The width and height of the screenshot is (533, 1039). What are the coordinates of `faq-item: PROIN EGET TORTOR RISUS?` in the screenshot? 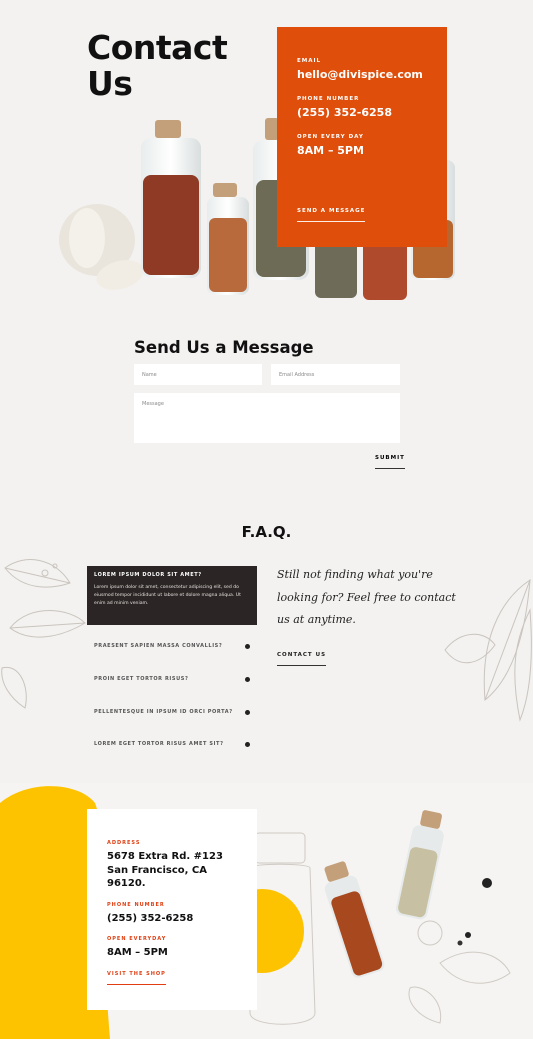 It's located at (172, 679).